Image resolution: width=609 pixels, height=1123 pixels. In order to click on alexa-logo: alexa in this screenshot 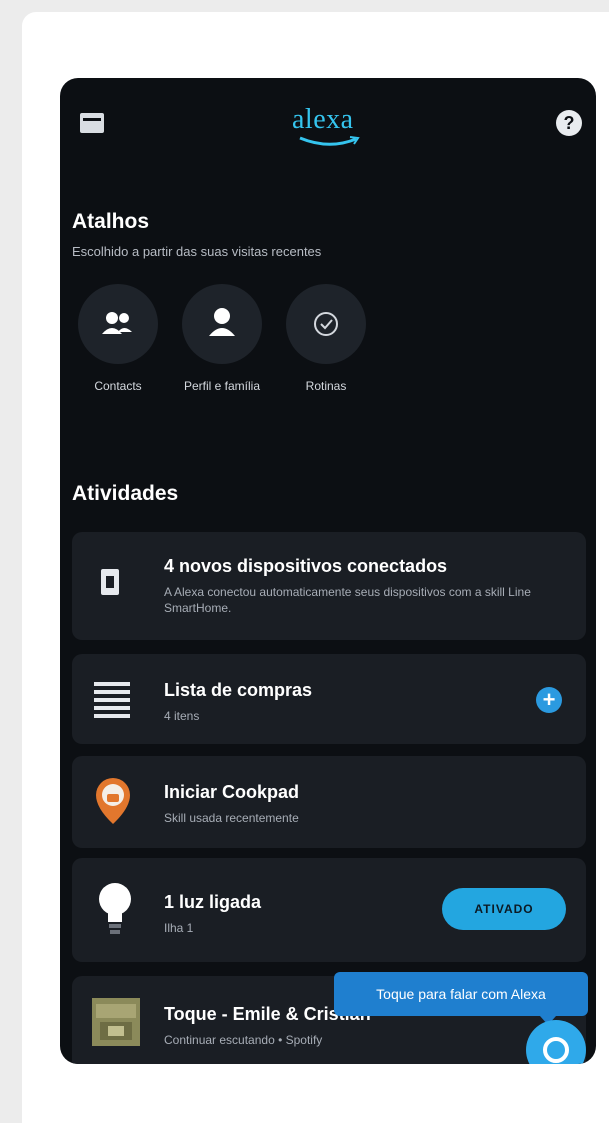, I will do `click(332, 126)`.